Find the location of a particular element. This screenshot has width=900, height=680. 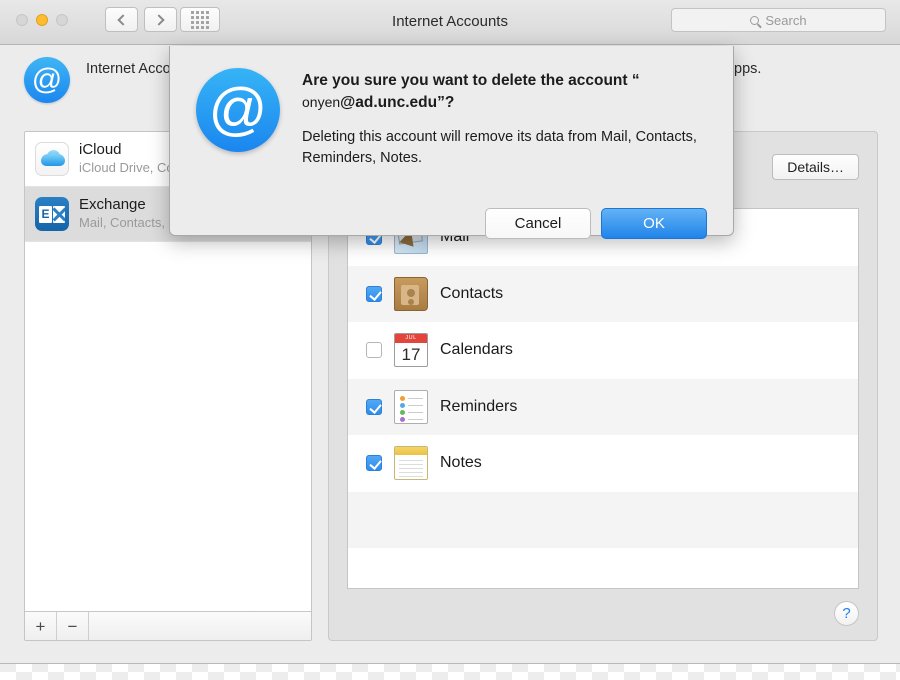

service-row-empty is located at coordinates (603, 519).